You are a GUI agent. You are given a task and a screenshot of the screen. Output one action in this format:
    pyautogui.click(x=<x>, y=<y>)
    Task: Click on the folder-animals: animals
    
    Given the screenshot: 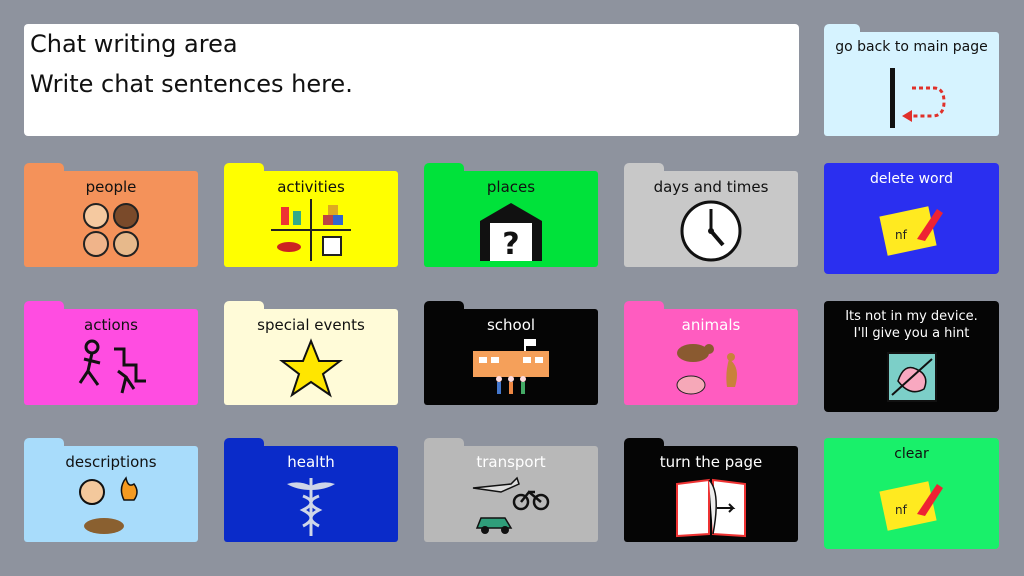 What is the action you would take?
    pyautogui.click(x=711, y=353)
    